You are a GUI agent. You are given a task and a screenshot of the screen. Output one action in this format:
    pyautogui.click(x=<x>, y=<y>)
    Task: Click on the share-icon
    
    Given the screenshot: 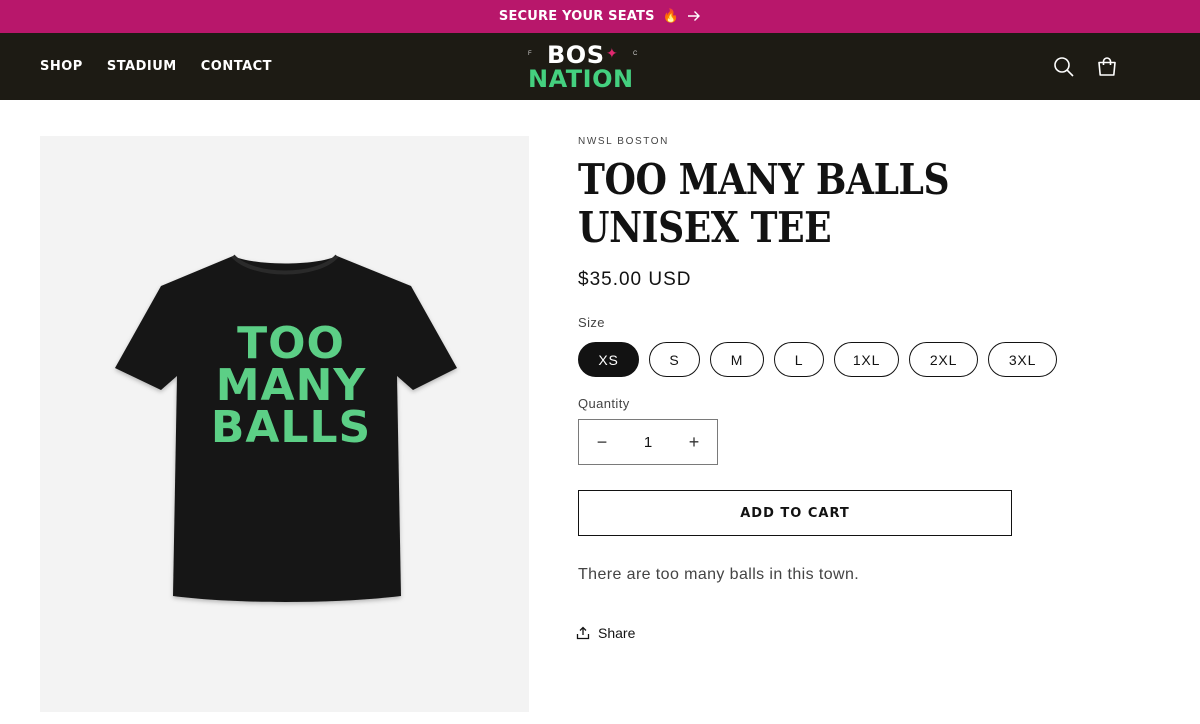 What is the action you would take?
    pyautogui.click(x=583, y=633)
    